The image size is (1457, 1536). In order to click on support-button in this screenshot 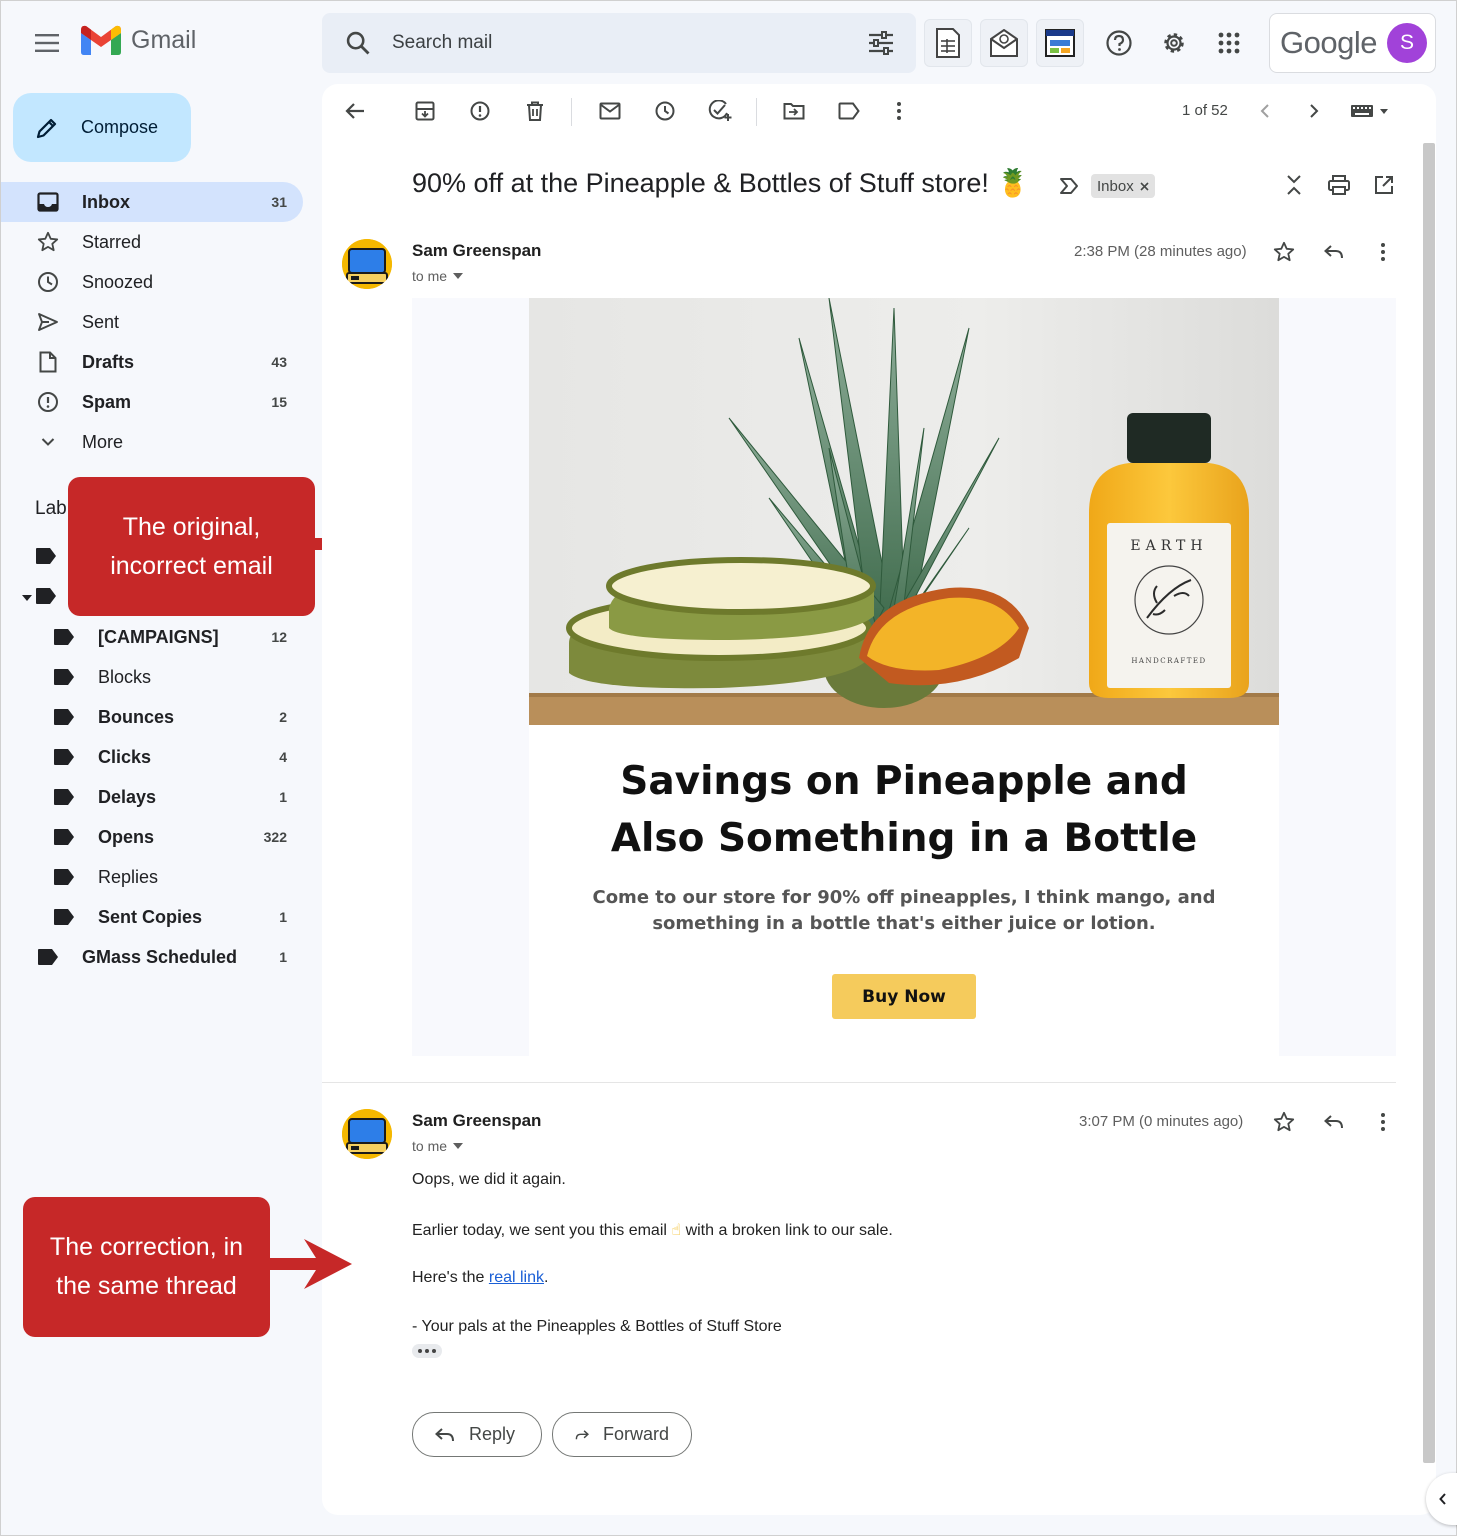, I will do `click(1119, 43)`.